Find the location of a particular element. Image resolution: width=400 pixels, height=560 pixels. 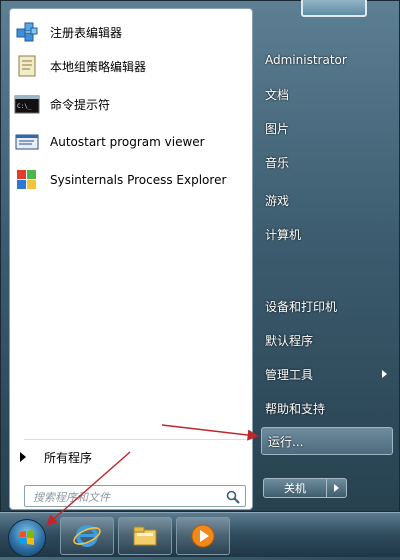

taskbar is located at coordinates (200, 534).